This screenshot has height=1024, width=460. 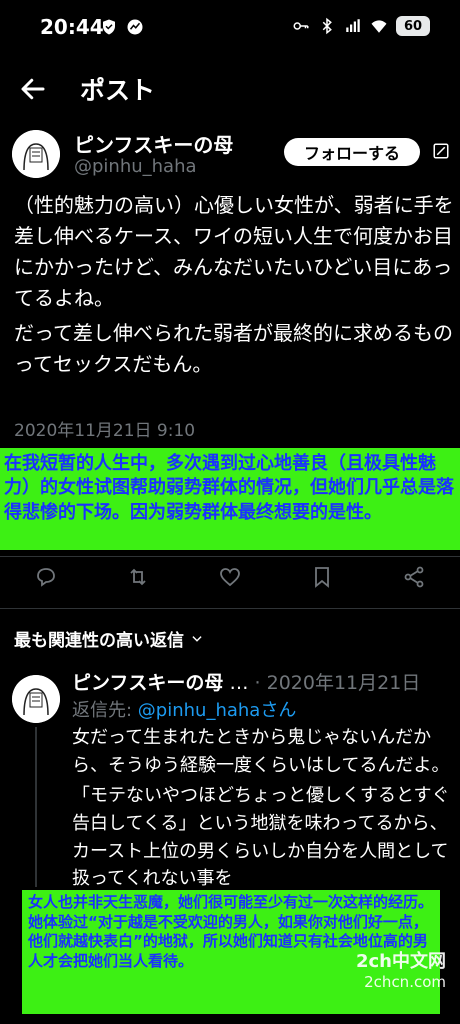 I want to click on battery-indicator: 60, so click(x=413, y=26).